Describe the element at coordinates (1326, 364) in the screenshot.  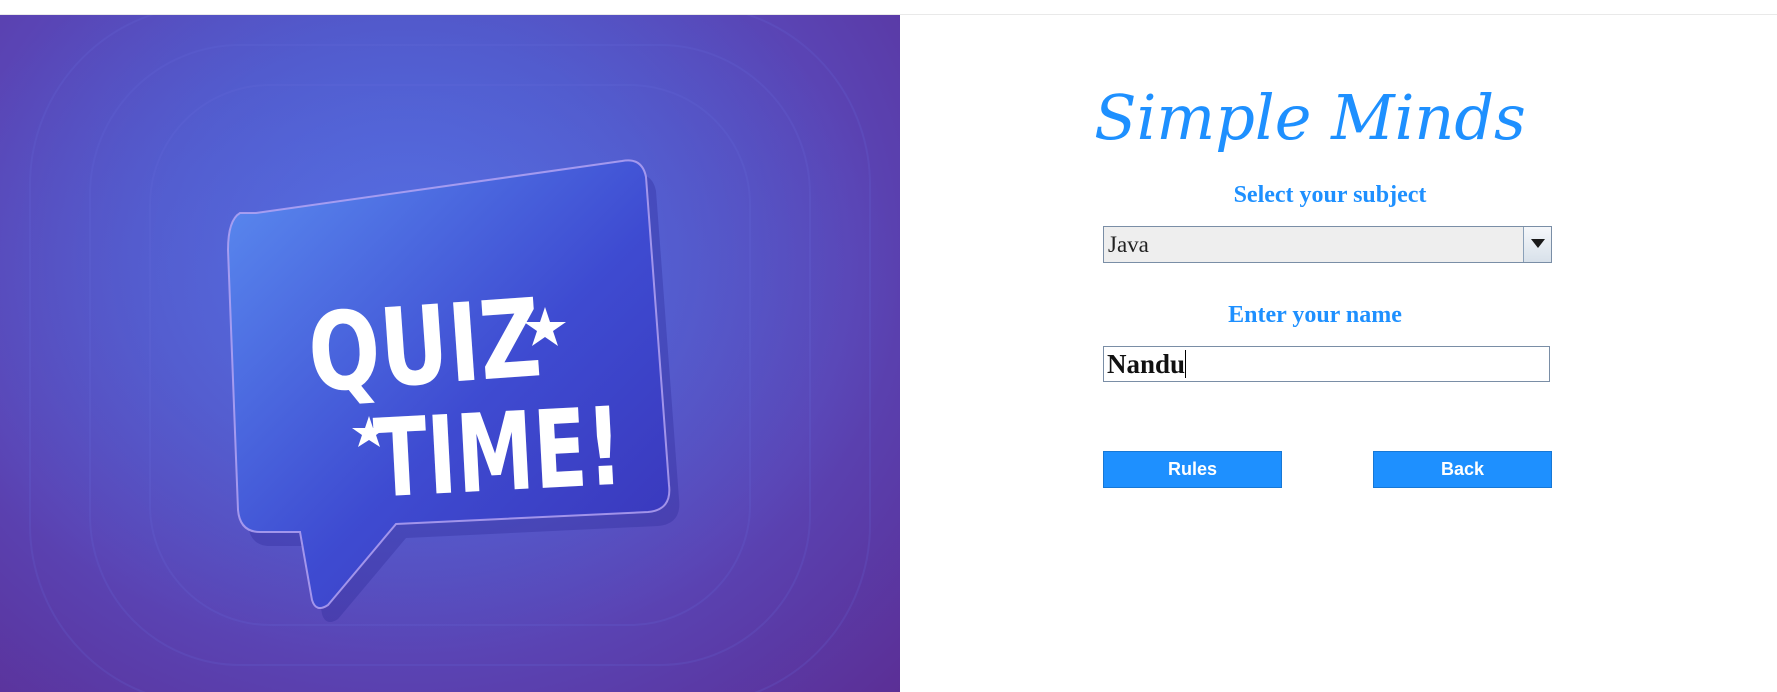
I see `name-input: Nandu` at that location.